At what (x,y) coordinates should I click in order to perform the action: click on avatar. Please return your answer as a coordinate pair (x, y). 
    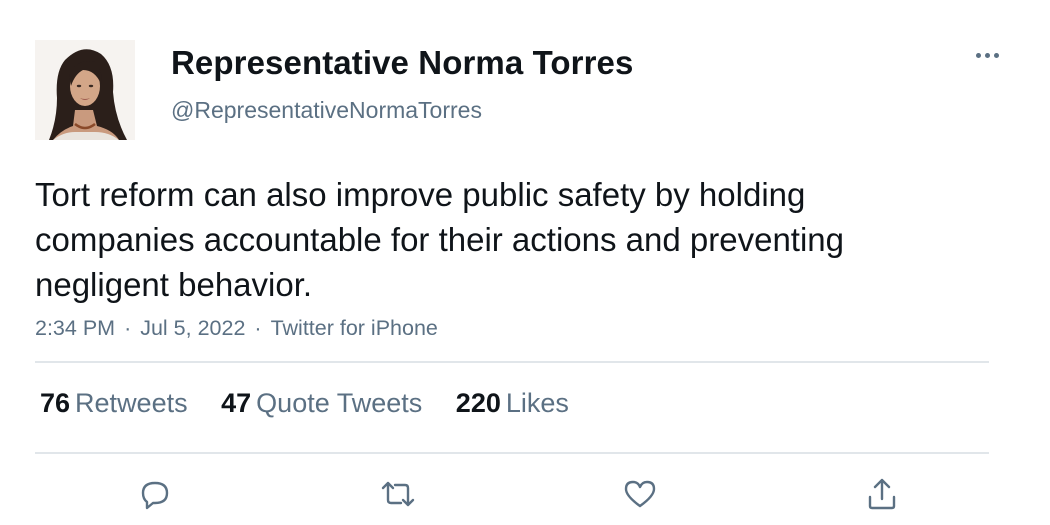
    Looking at the image, I should click on (85, 90).